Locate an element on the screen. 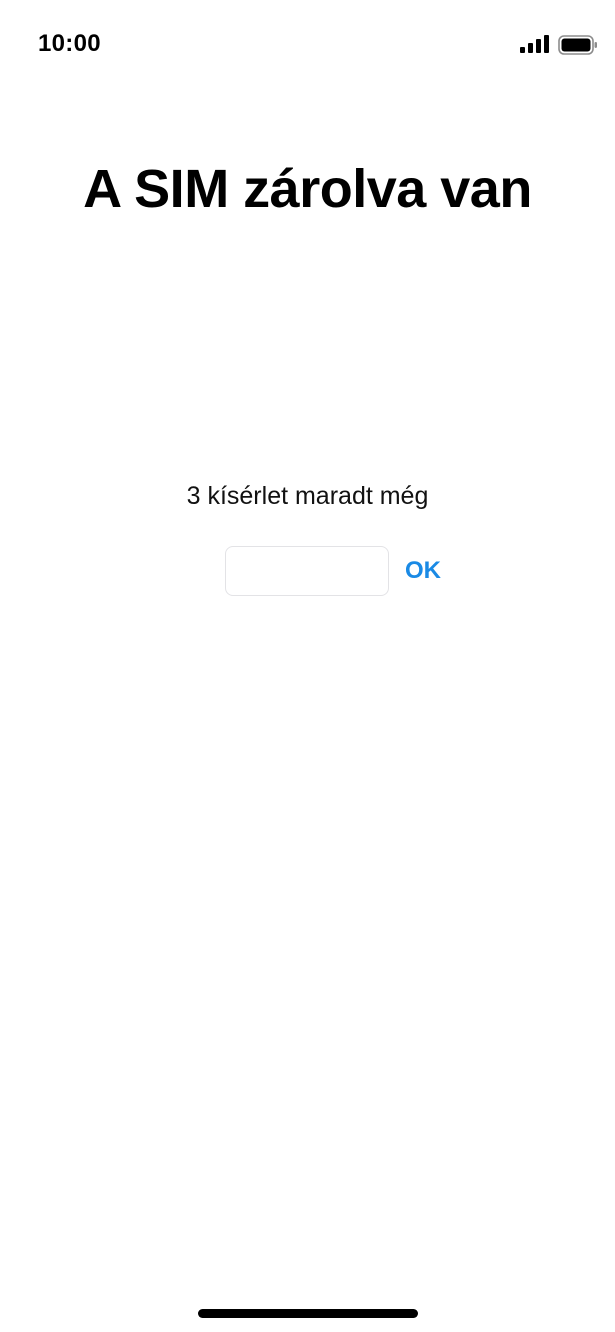 Image resolution: width=615 pixels, height=1332 pixels. sim-pin-input is located at coordinates (307, 571).